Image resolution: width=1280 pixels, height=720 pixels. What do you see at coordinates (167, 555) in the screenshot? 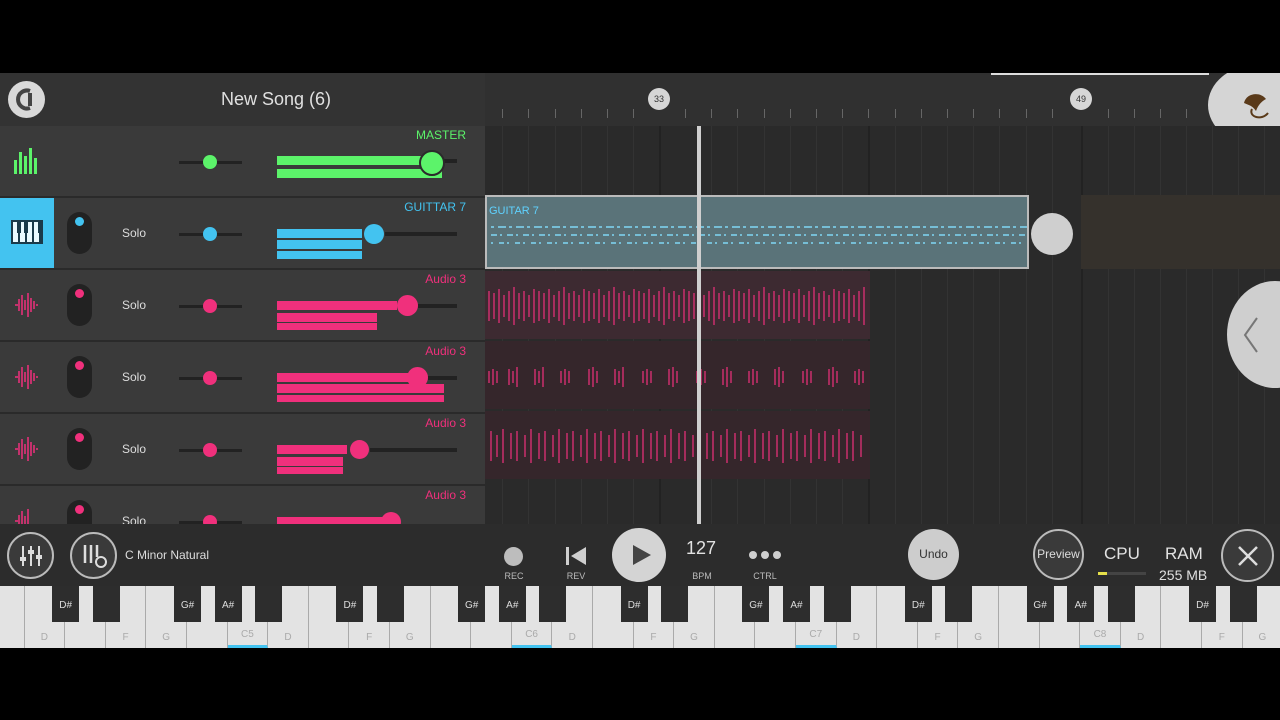
I see `scale-label: C Minor Natural` at bounding box center [167, 555].